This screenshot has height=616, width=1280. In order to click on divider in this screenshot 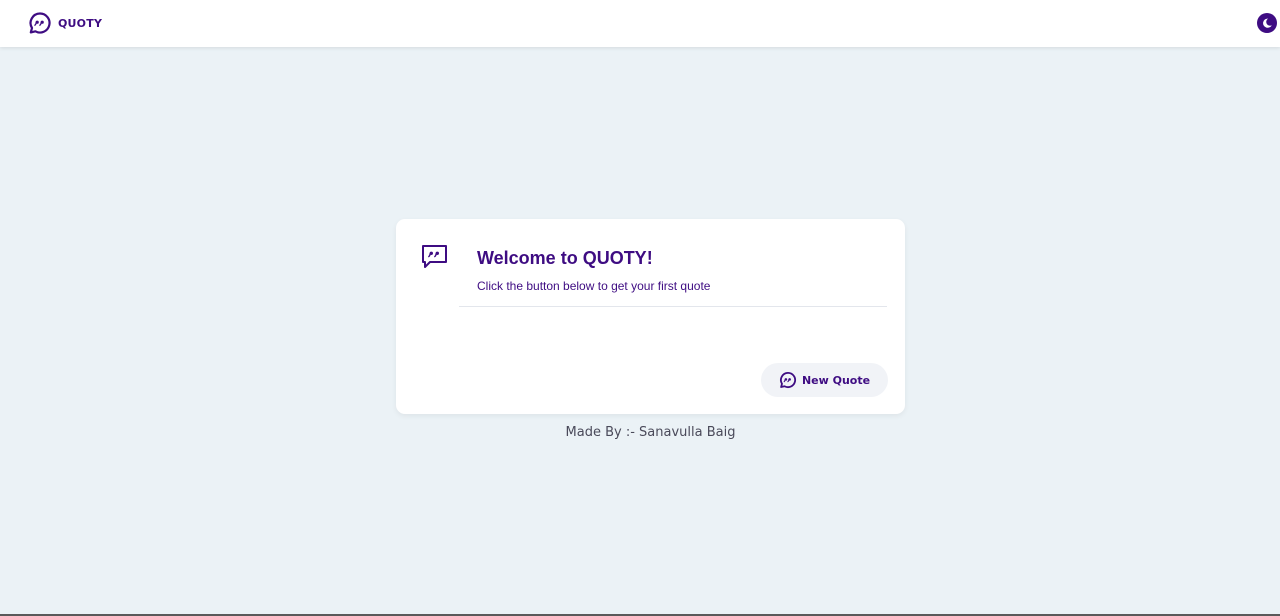, I will do `click(673, 306)`.